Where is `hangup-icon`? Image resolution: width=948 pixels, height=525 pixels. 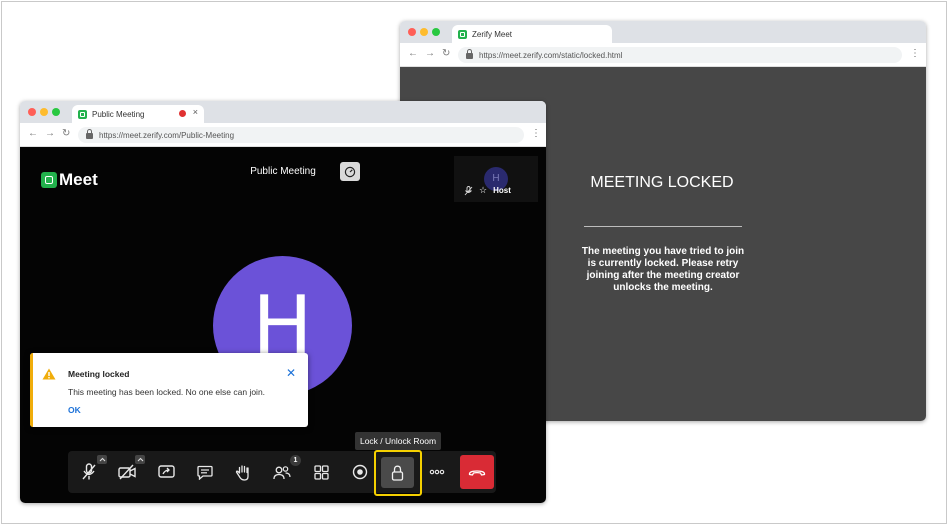 hangup-icon is located at coordinates (477, 472).